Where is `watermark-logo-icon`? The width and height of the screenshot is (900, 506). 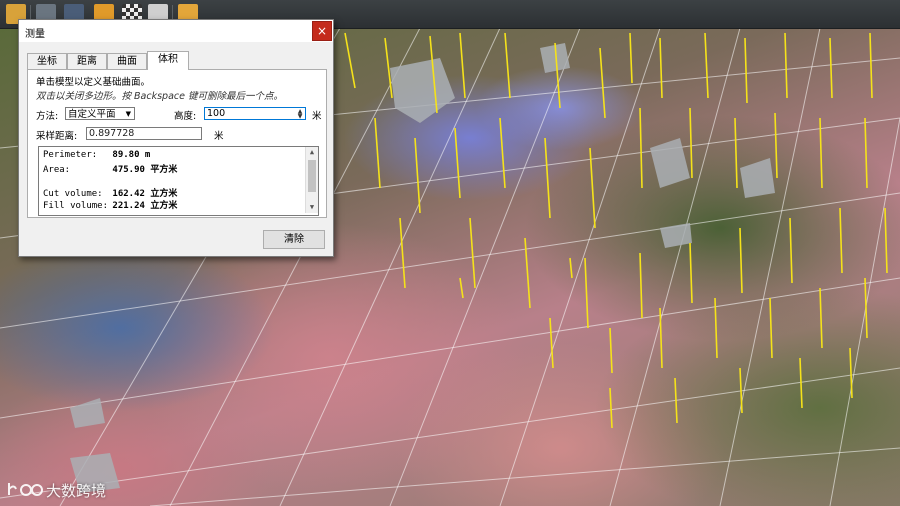 watermark-logo-icon is located at coordinates (25, 489).